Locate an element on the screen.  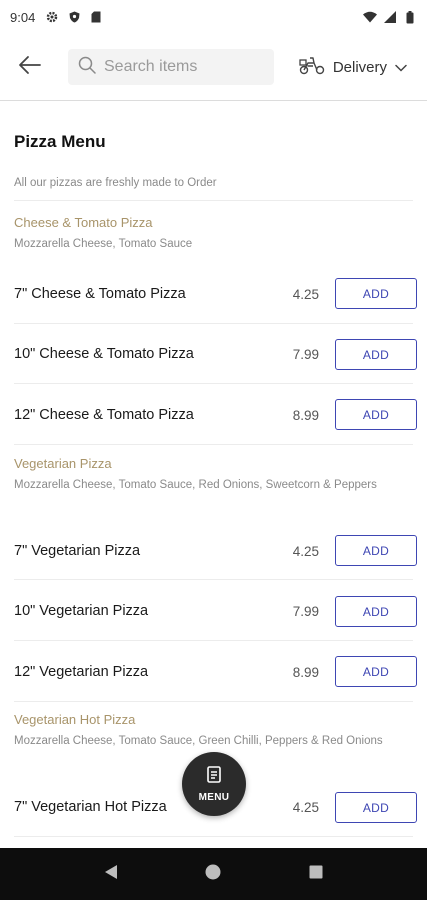
category-name: Cheese & Tomato Pizza is located at coordinates (83, 222).